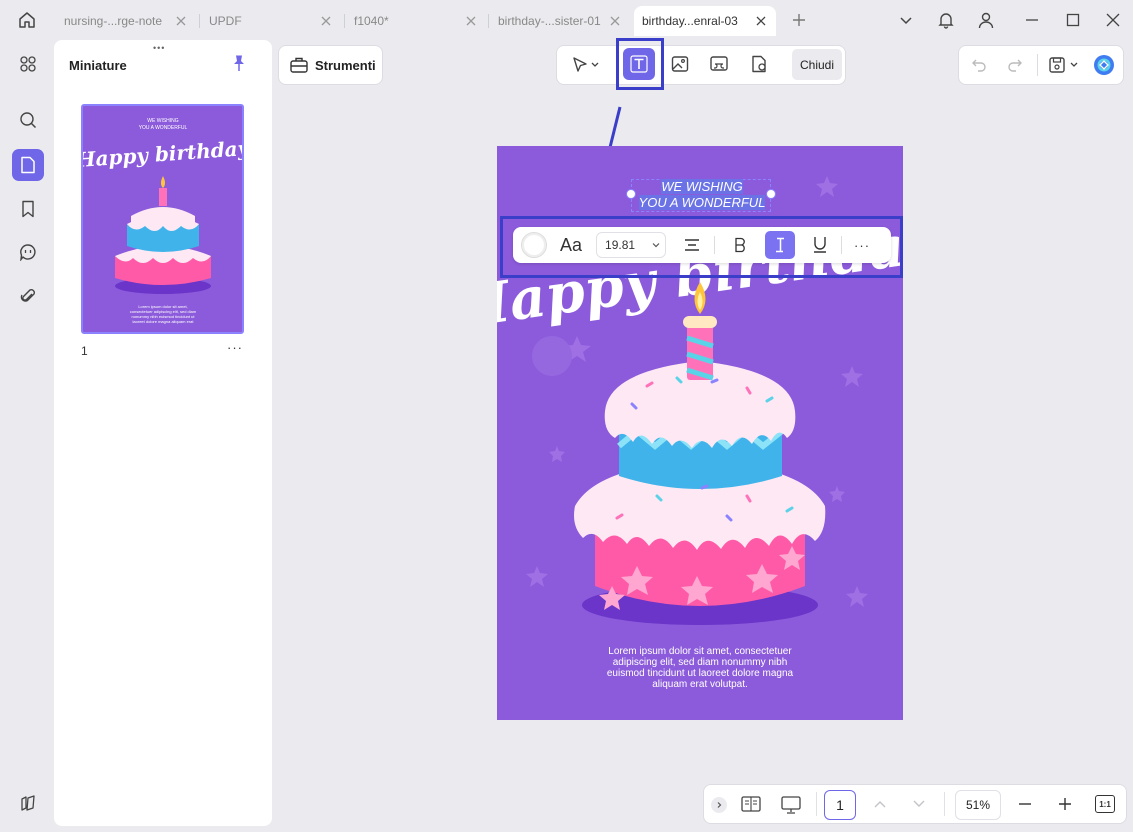 The width and height of the screenshot is (1133, 832). Describe the element at coordinates (702, 186) in the screenshot. I see `wish-line-1: WE WISHING` at that location.